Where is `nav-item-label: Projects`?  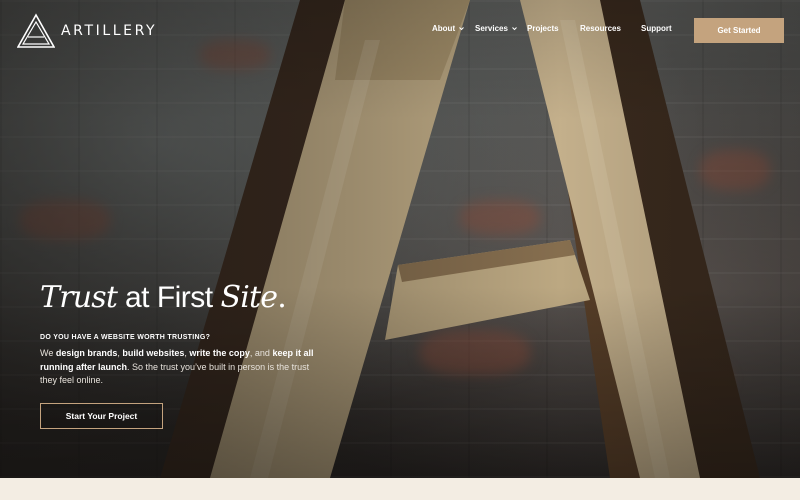 nav-item-label: Projects is located at coordinates (543, 28).